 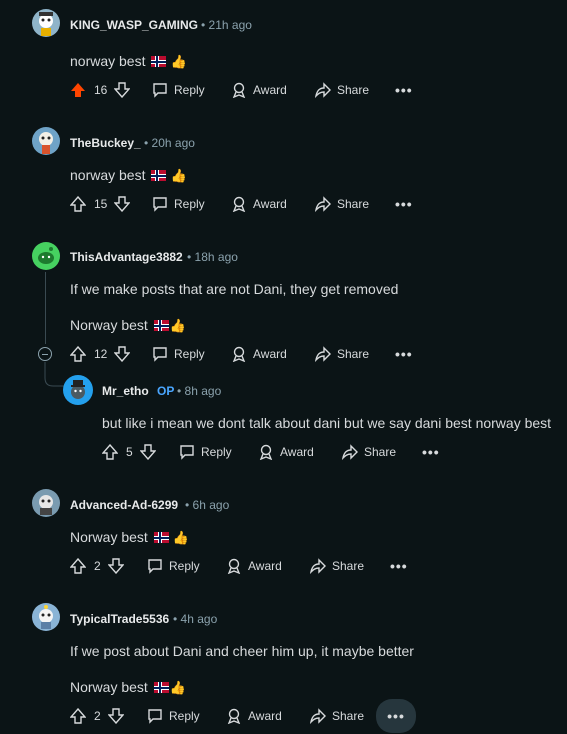 I want to click on username: Advanced-Ad-6299, so click(x=124, y=505).